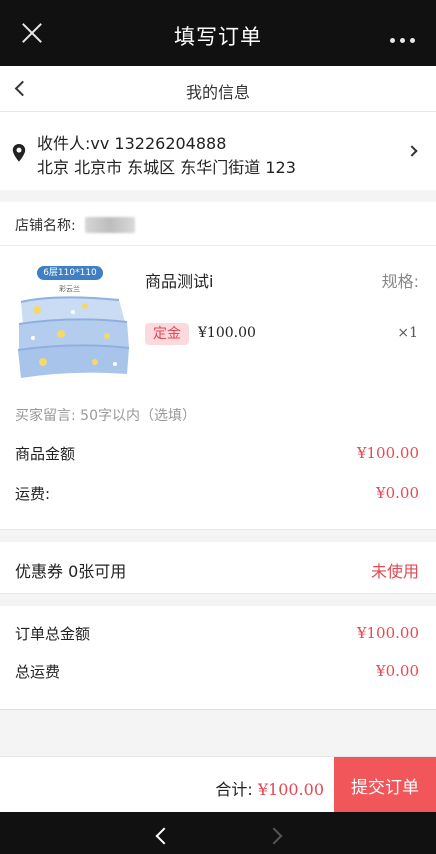  I want to click on order-total-label: 订单总金额, so click(53, 634).